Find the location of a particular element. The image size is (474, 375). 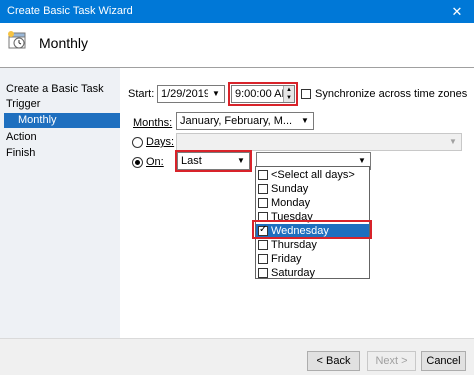

start-date-value: 1/29/2019 is located at coordinates (185, 94).